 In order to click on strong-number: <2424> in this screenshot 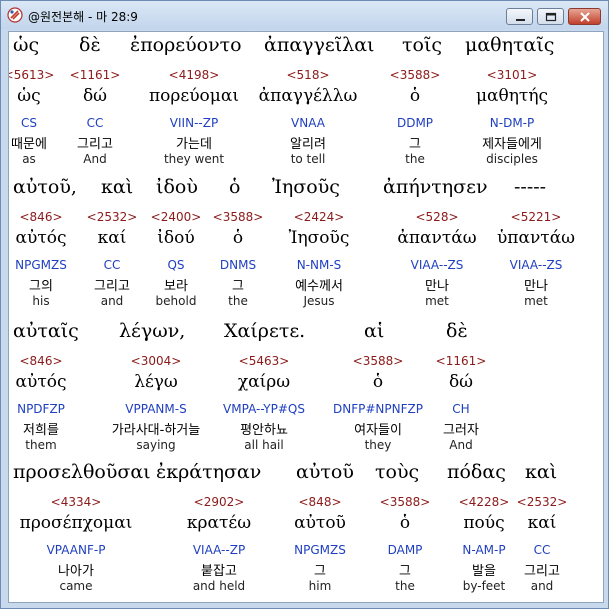, I will do `click(319, 217)`.